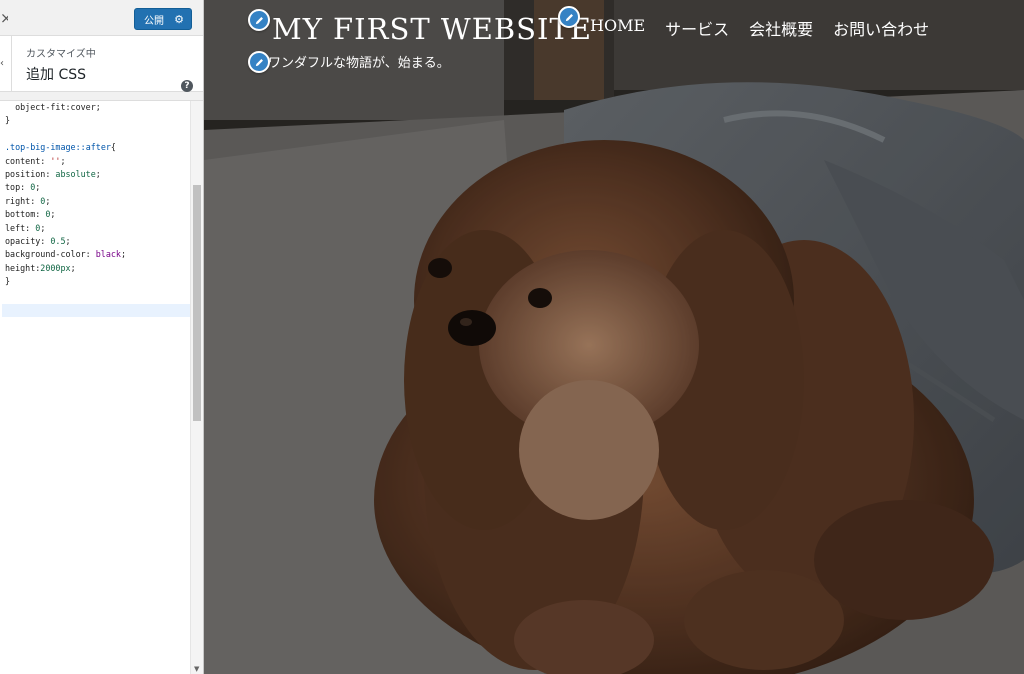 Image resolution: width=1024 pixels, height=674 pixels. What do you see at coordinates (55, 160) in the screenshot?
I see `code-token: ''` at bounding box center [55, 160].